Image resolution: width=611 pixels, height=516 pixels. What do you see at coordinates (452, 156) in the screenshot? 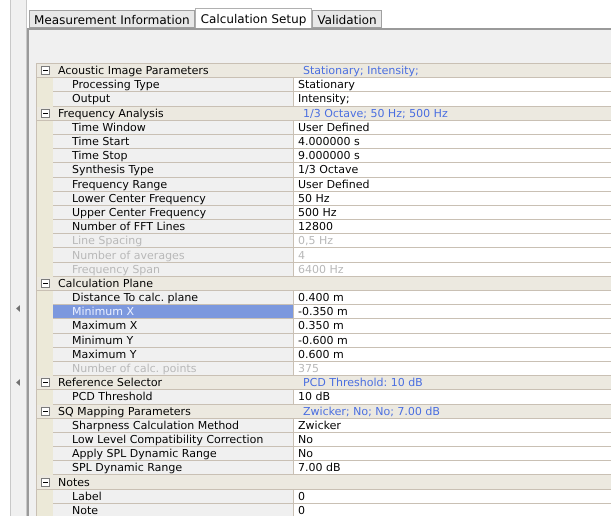
I see `property-value-cell: 9.000000 s` at bounding box center [452, 156].